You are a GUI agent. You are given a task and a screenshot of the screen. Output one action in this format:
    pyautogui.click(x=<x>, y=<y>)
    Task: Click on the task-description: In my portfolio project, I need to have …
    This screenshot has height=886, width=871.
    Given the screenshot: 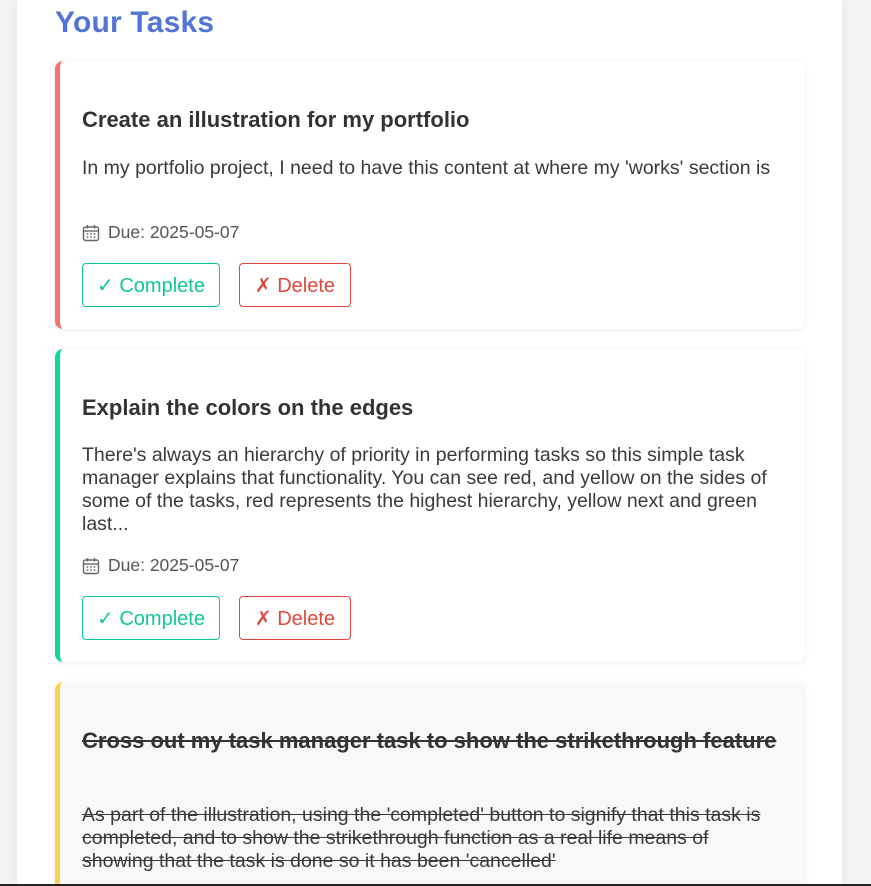 What is the action you would take?
    pyautogui.click(x=426, y=168)
    